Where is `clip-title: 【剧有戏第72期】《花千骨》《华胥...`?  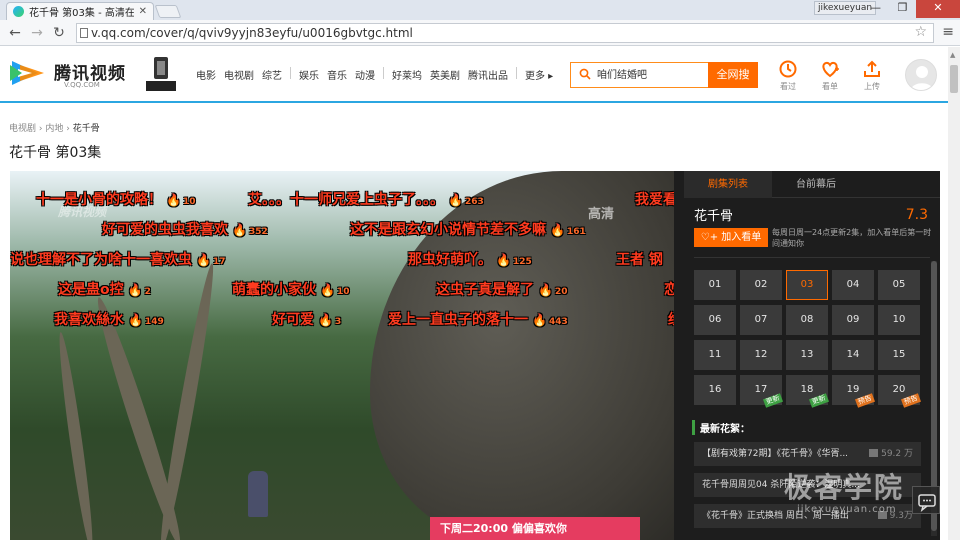
clip-title: 【剧有戏第72期】《花千骨》《华胥... is located at coordinates (775, 454).